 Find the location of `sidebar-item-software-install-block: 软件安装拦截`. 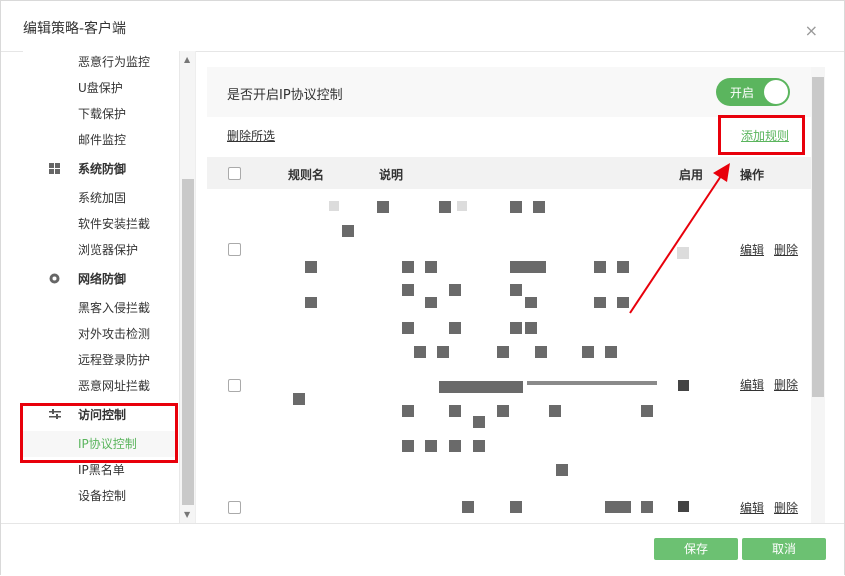

sidebar-item-software-install-block: 软件安装拦截 is located at coordinates (100, 224).